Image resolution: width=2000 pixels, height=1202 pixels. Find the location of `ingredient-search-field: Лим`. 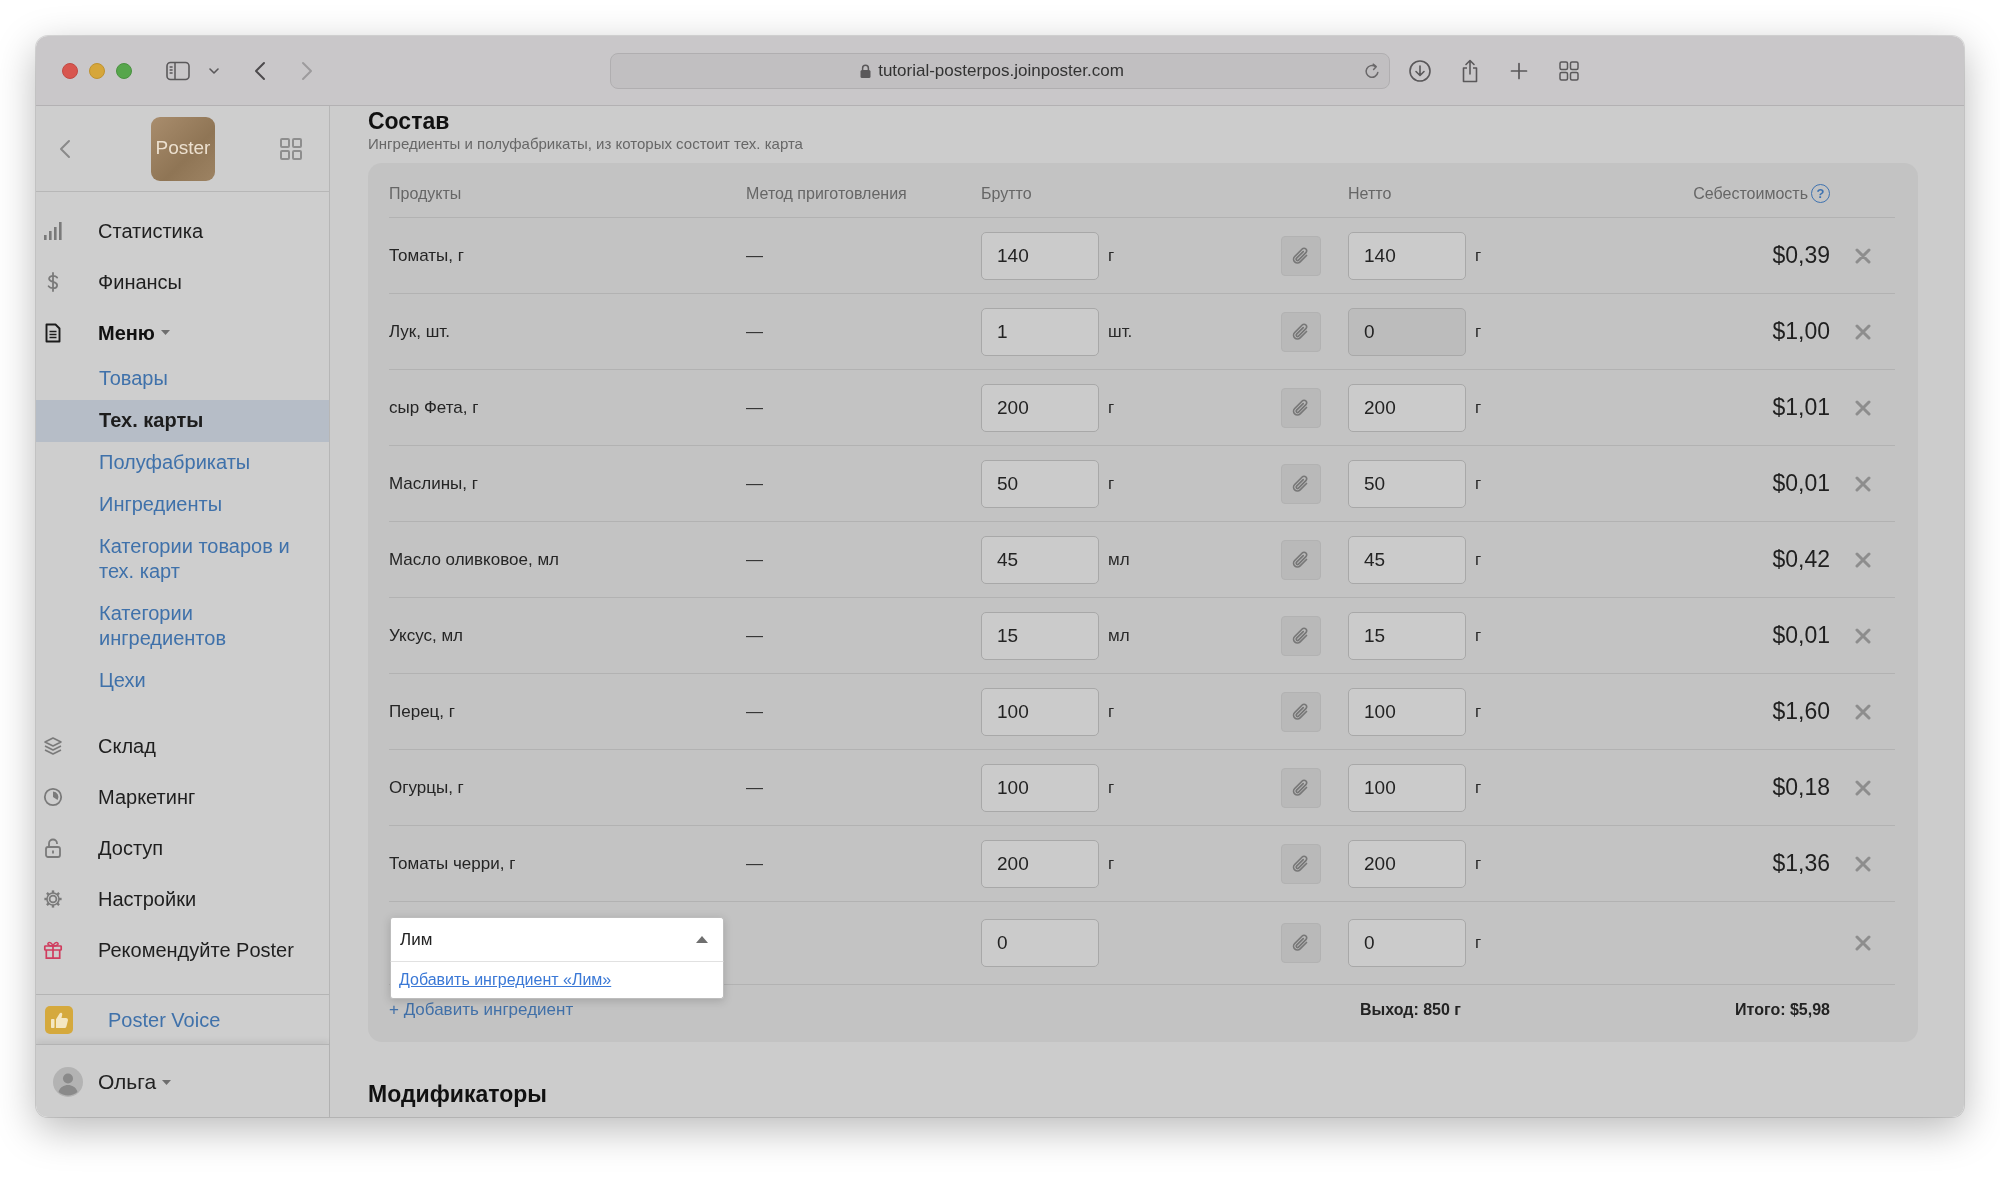

ingredient-search-field: Лим is located at coordinates (557, 939).